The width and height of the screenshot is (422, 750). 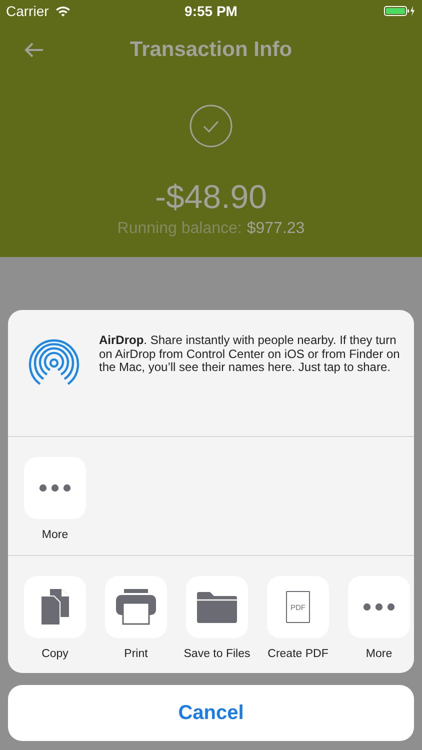 I want to click on airdrop-description: AirDrop. Share instantly with people nearby. If they turn on AirDrop from Control Center on iOS or from Finder on the Mac, you’ll see their names here. Just tap to share., so click(x=250, y=354).